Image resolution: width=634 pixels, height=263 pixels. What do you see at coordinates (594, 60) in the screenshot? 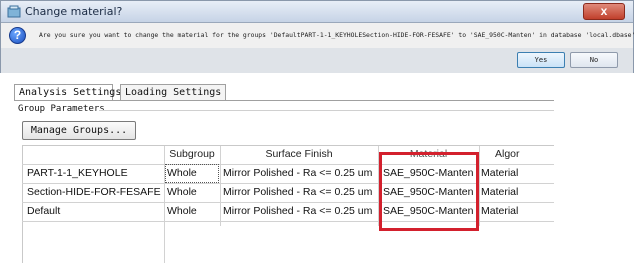
I see `no-button: No` at bounding box center [594, 60].